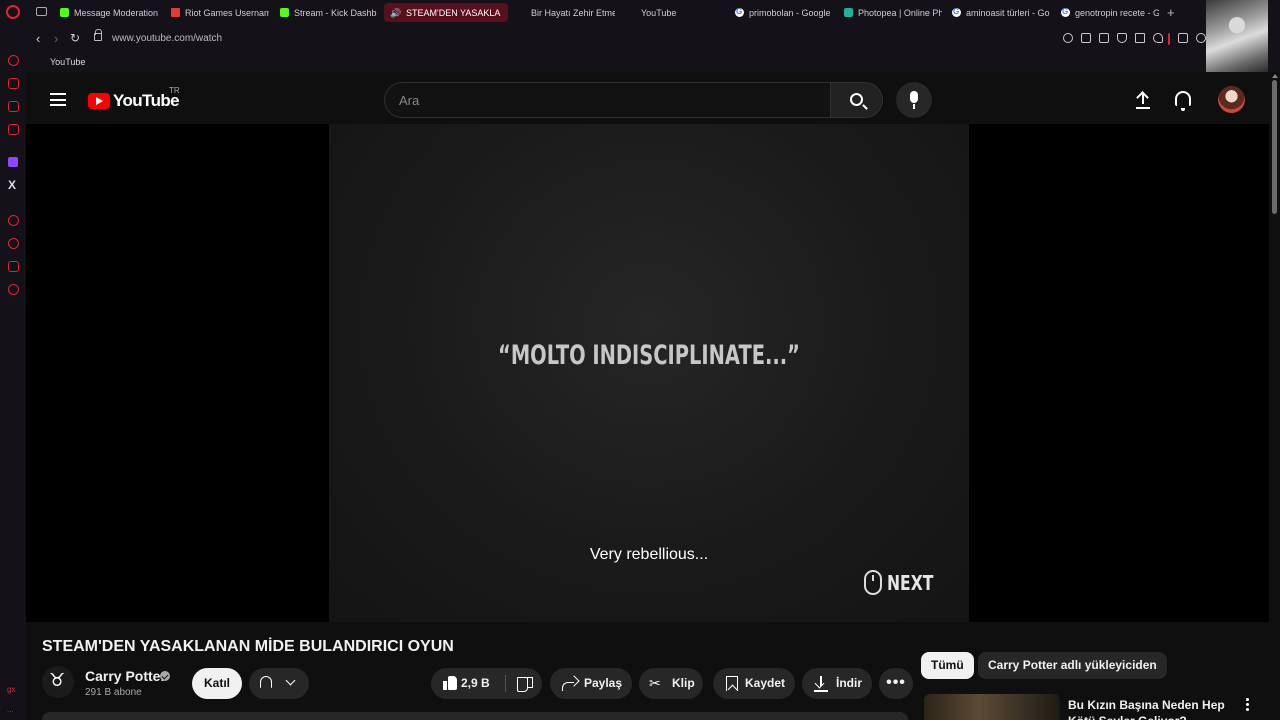 This screenshot has width=1280, height=720. I want to click on dislike-button, so click(525, 684).